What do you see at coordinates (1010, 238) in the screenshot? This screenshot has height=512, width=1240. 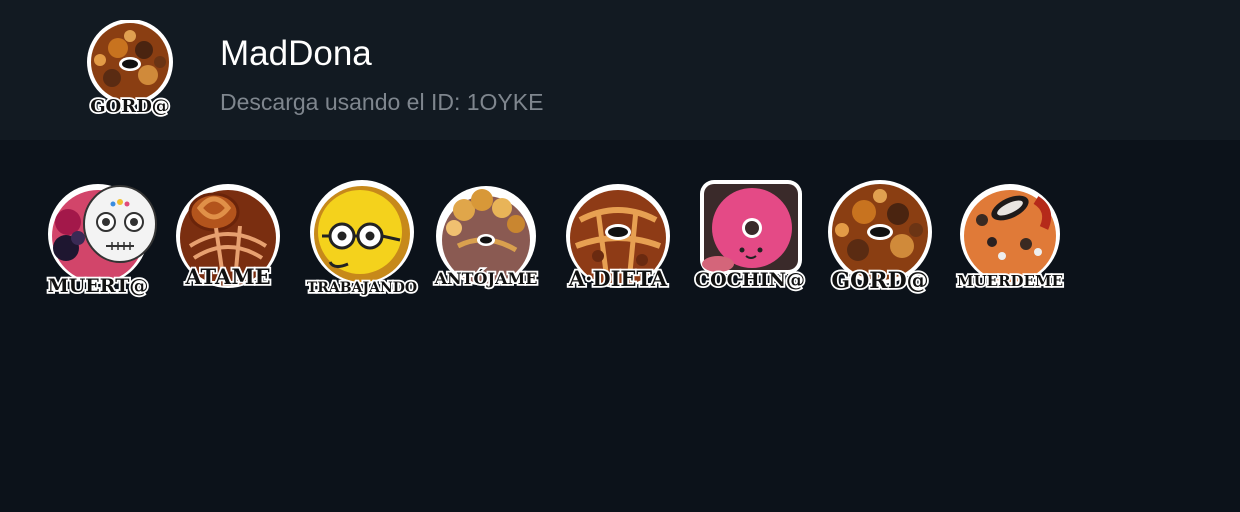 I see `cookie-bacon-donut-icon: MUERDEME` at bounding box center [1010, 238].